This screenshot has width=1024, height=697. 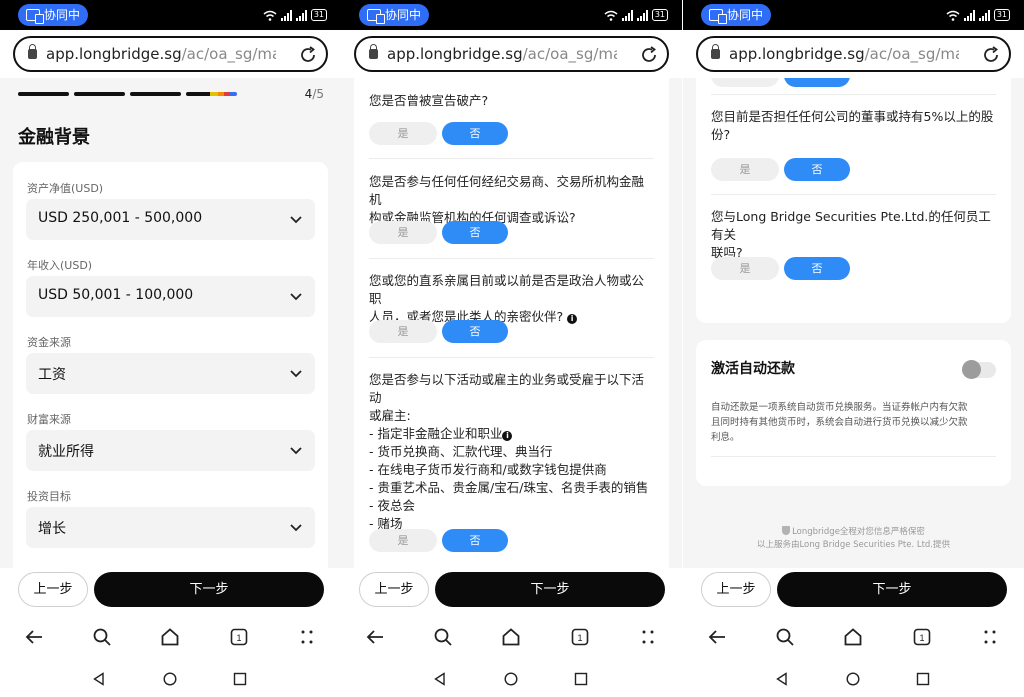 What do you see at coordinates (270, 15) in the screenshot?
I see `wifi-icon` at bounding box center [270, 15].